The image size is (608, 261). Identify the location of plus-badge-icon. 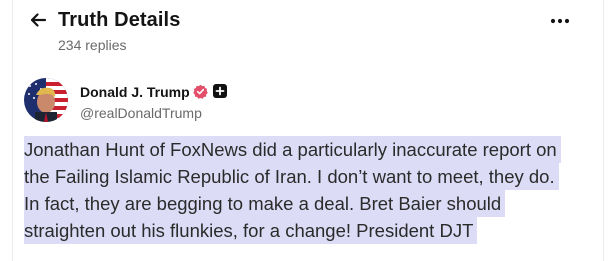
(220, 91).